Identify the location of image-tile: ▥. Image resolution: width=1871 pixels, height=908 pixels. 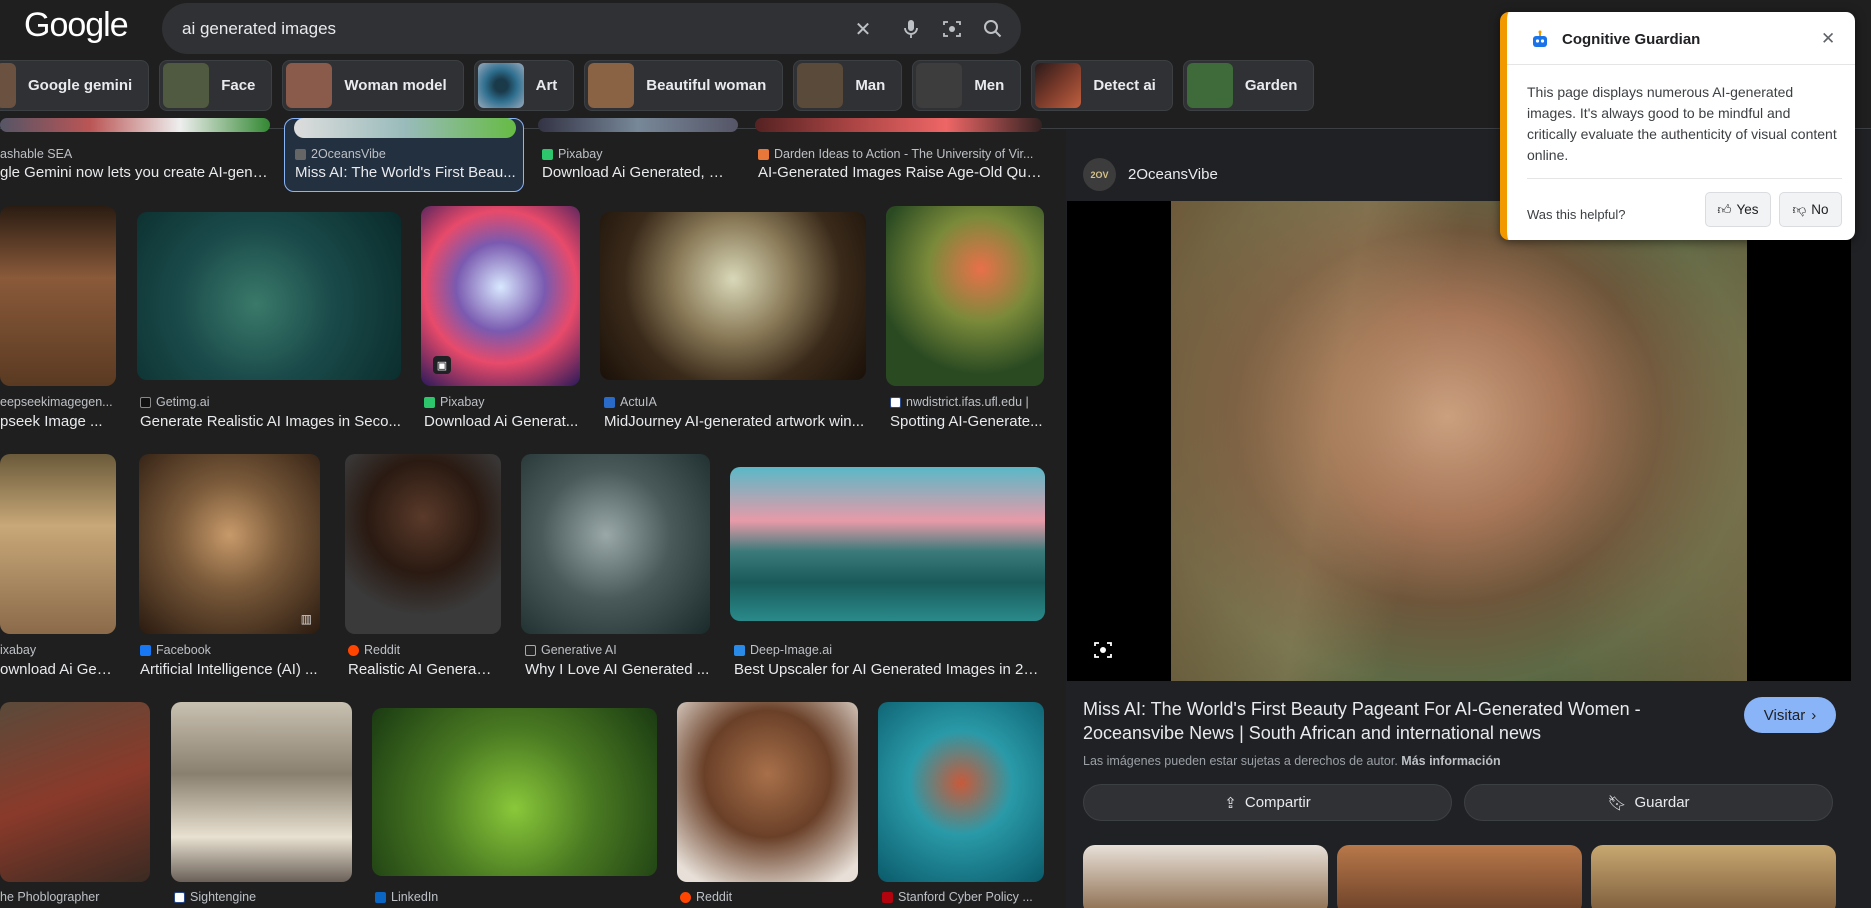
(229, 544).